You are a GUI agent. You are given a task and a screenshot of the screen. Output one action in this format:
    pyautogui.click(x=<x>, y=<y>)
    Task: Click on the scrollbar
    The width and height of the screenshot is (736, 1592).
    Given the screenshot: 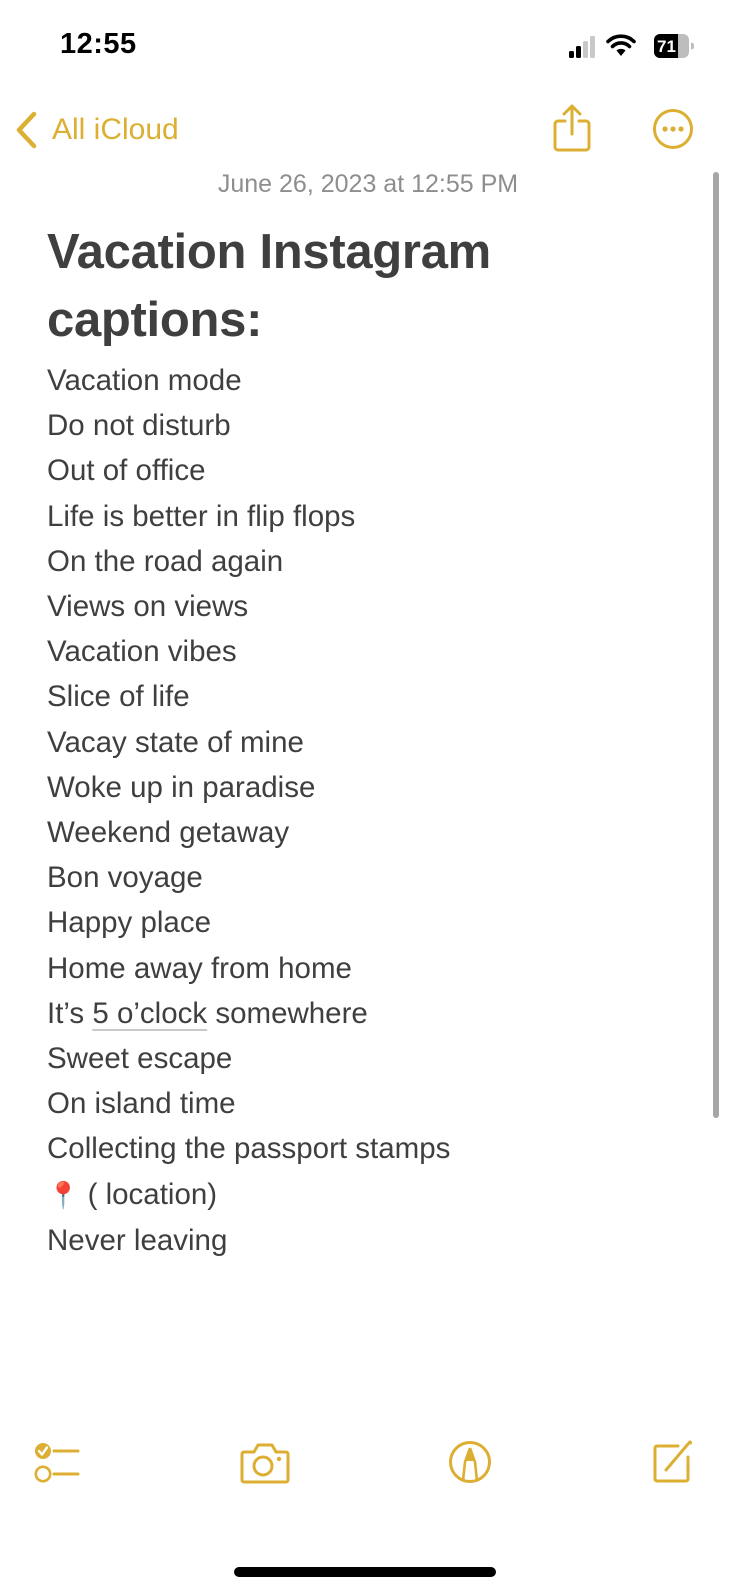 What is the action you would take?
    pyautogui.click(x=716, y=645)
    